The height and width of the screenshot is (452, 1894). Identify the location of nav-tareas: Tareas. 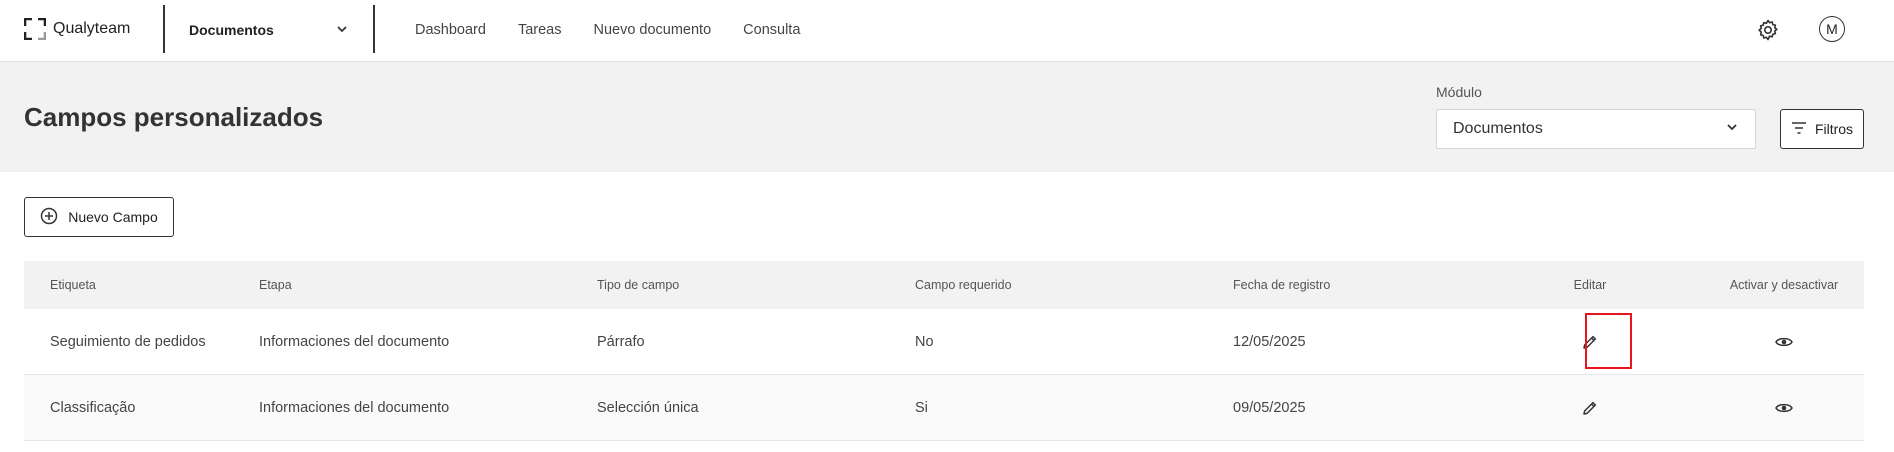
(540, 30).